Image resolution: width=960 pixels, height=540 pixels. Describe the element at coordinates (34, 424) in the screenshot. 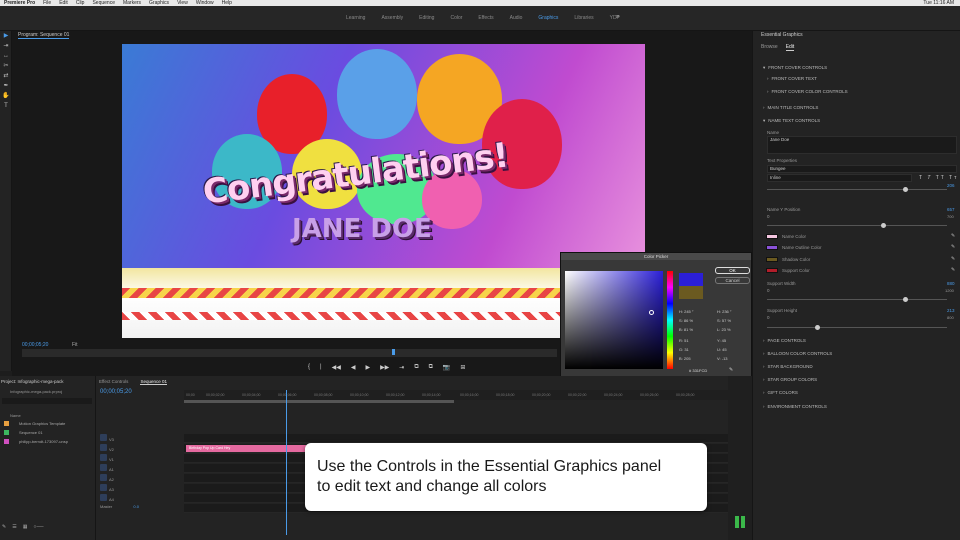

I see `project-item-mogrt: Motion Graphics Template` at that location.